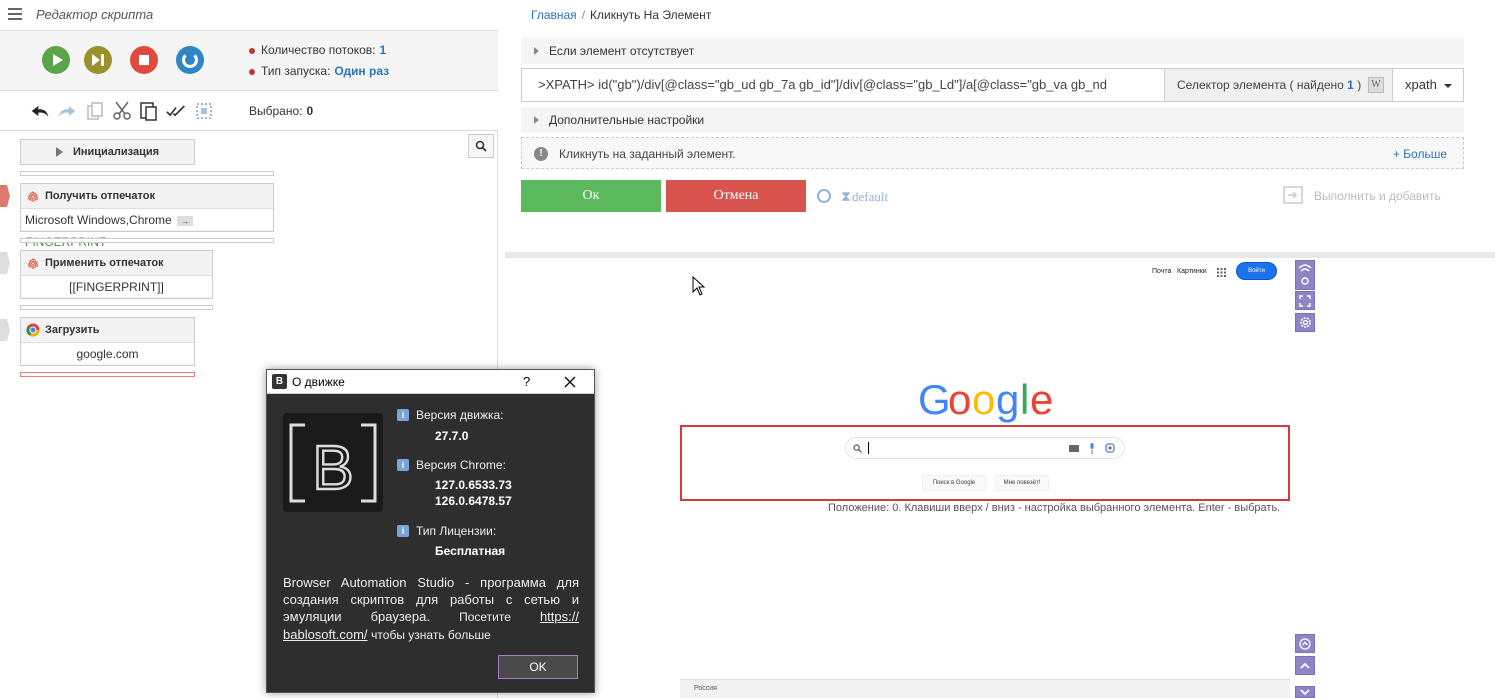 Image resolution: width=1495 pixels, height=698 pixels. I want to click on wifi-toggle-button, so click(1305, 275).